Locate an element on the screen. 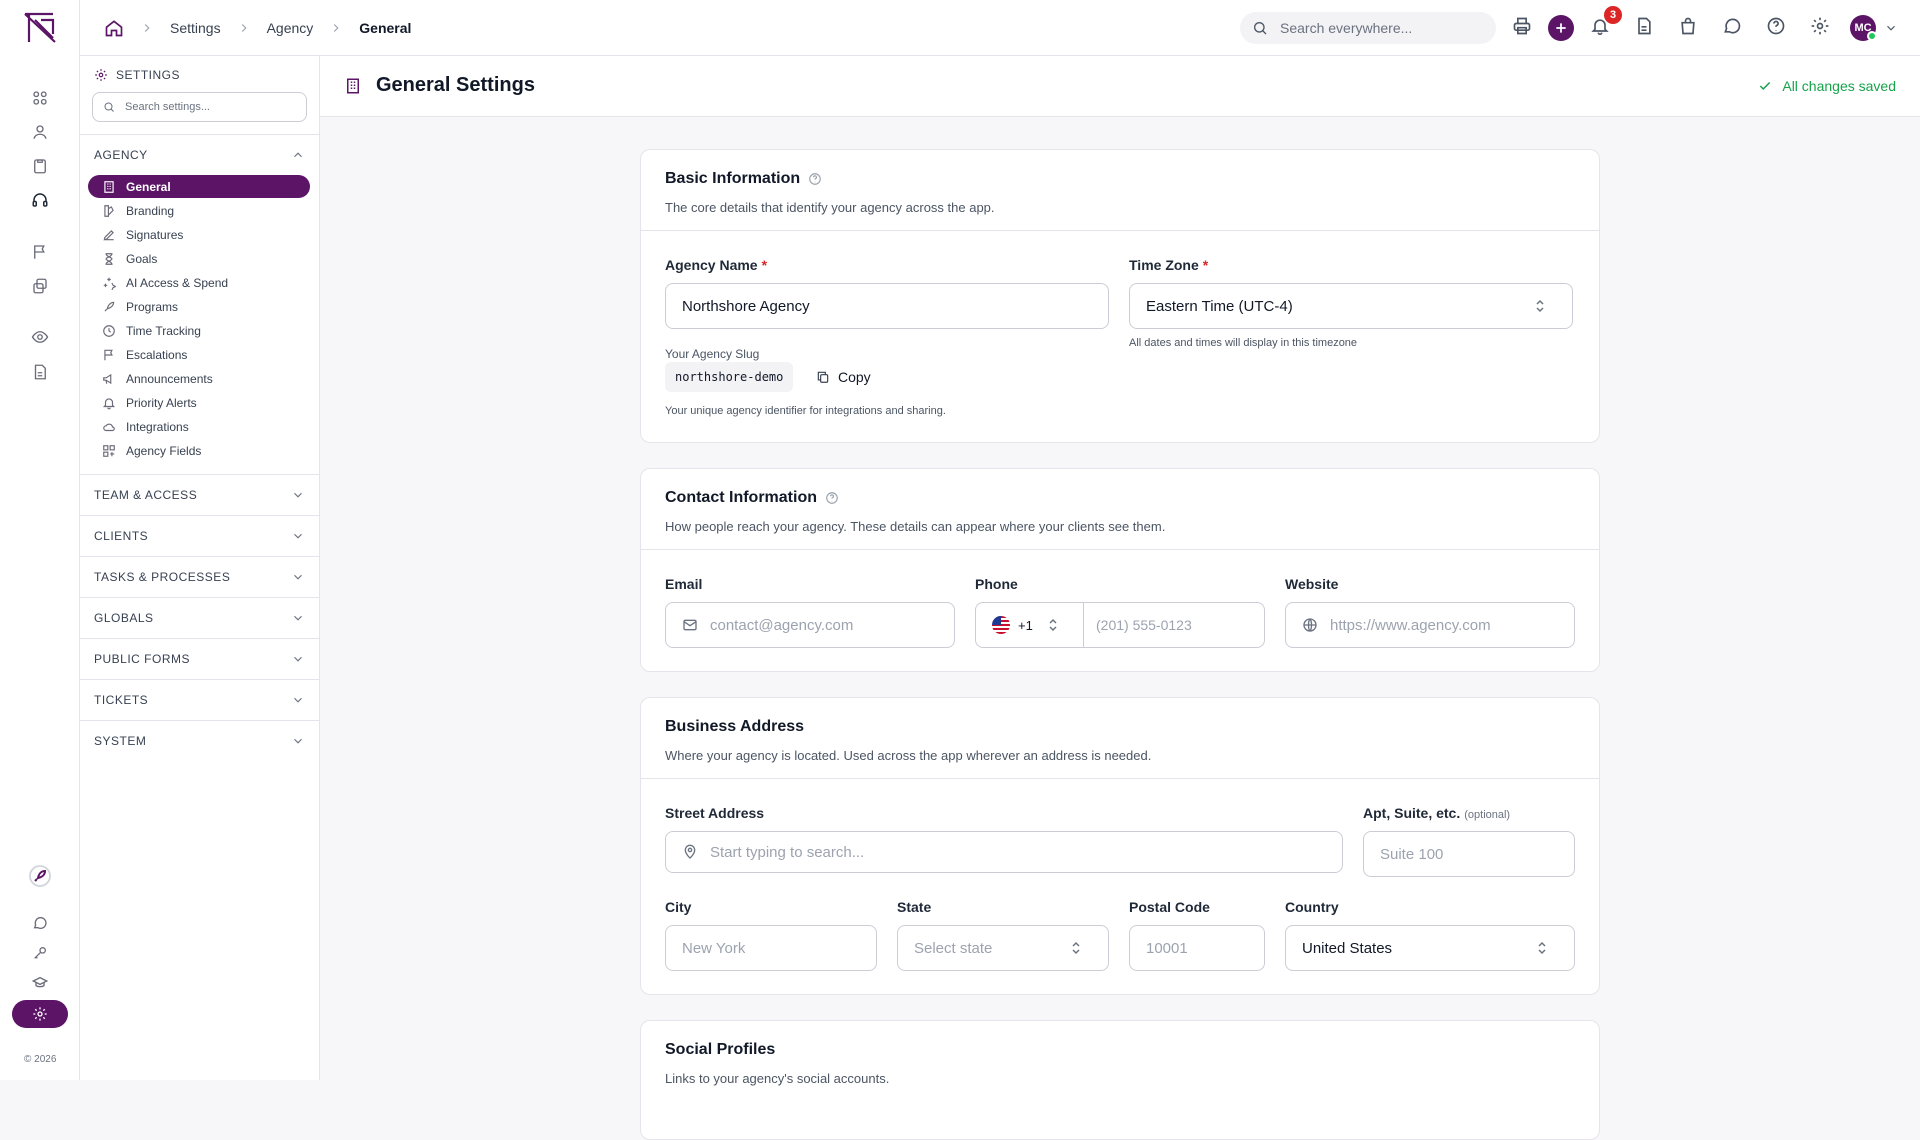  copy-slug-button: Copy is located at coordinates (843, 377).